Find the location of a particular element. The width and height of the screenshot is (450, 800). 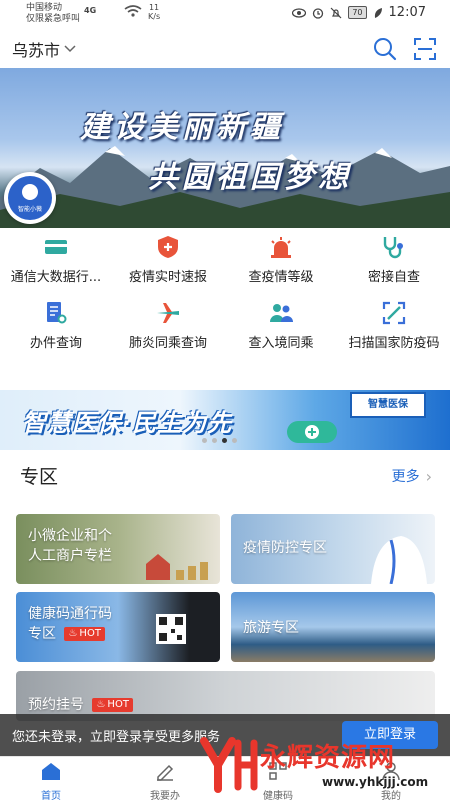

service-item: 查入境同乘 is located at coordinates (281, 326).